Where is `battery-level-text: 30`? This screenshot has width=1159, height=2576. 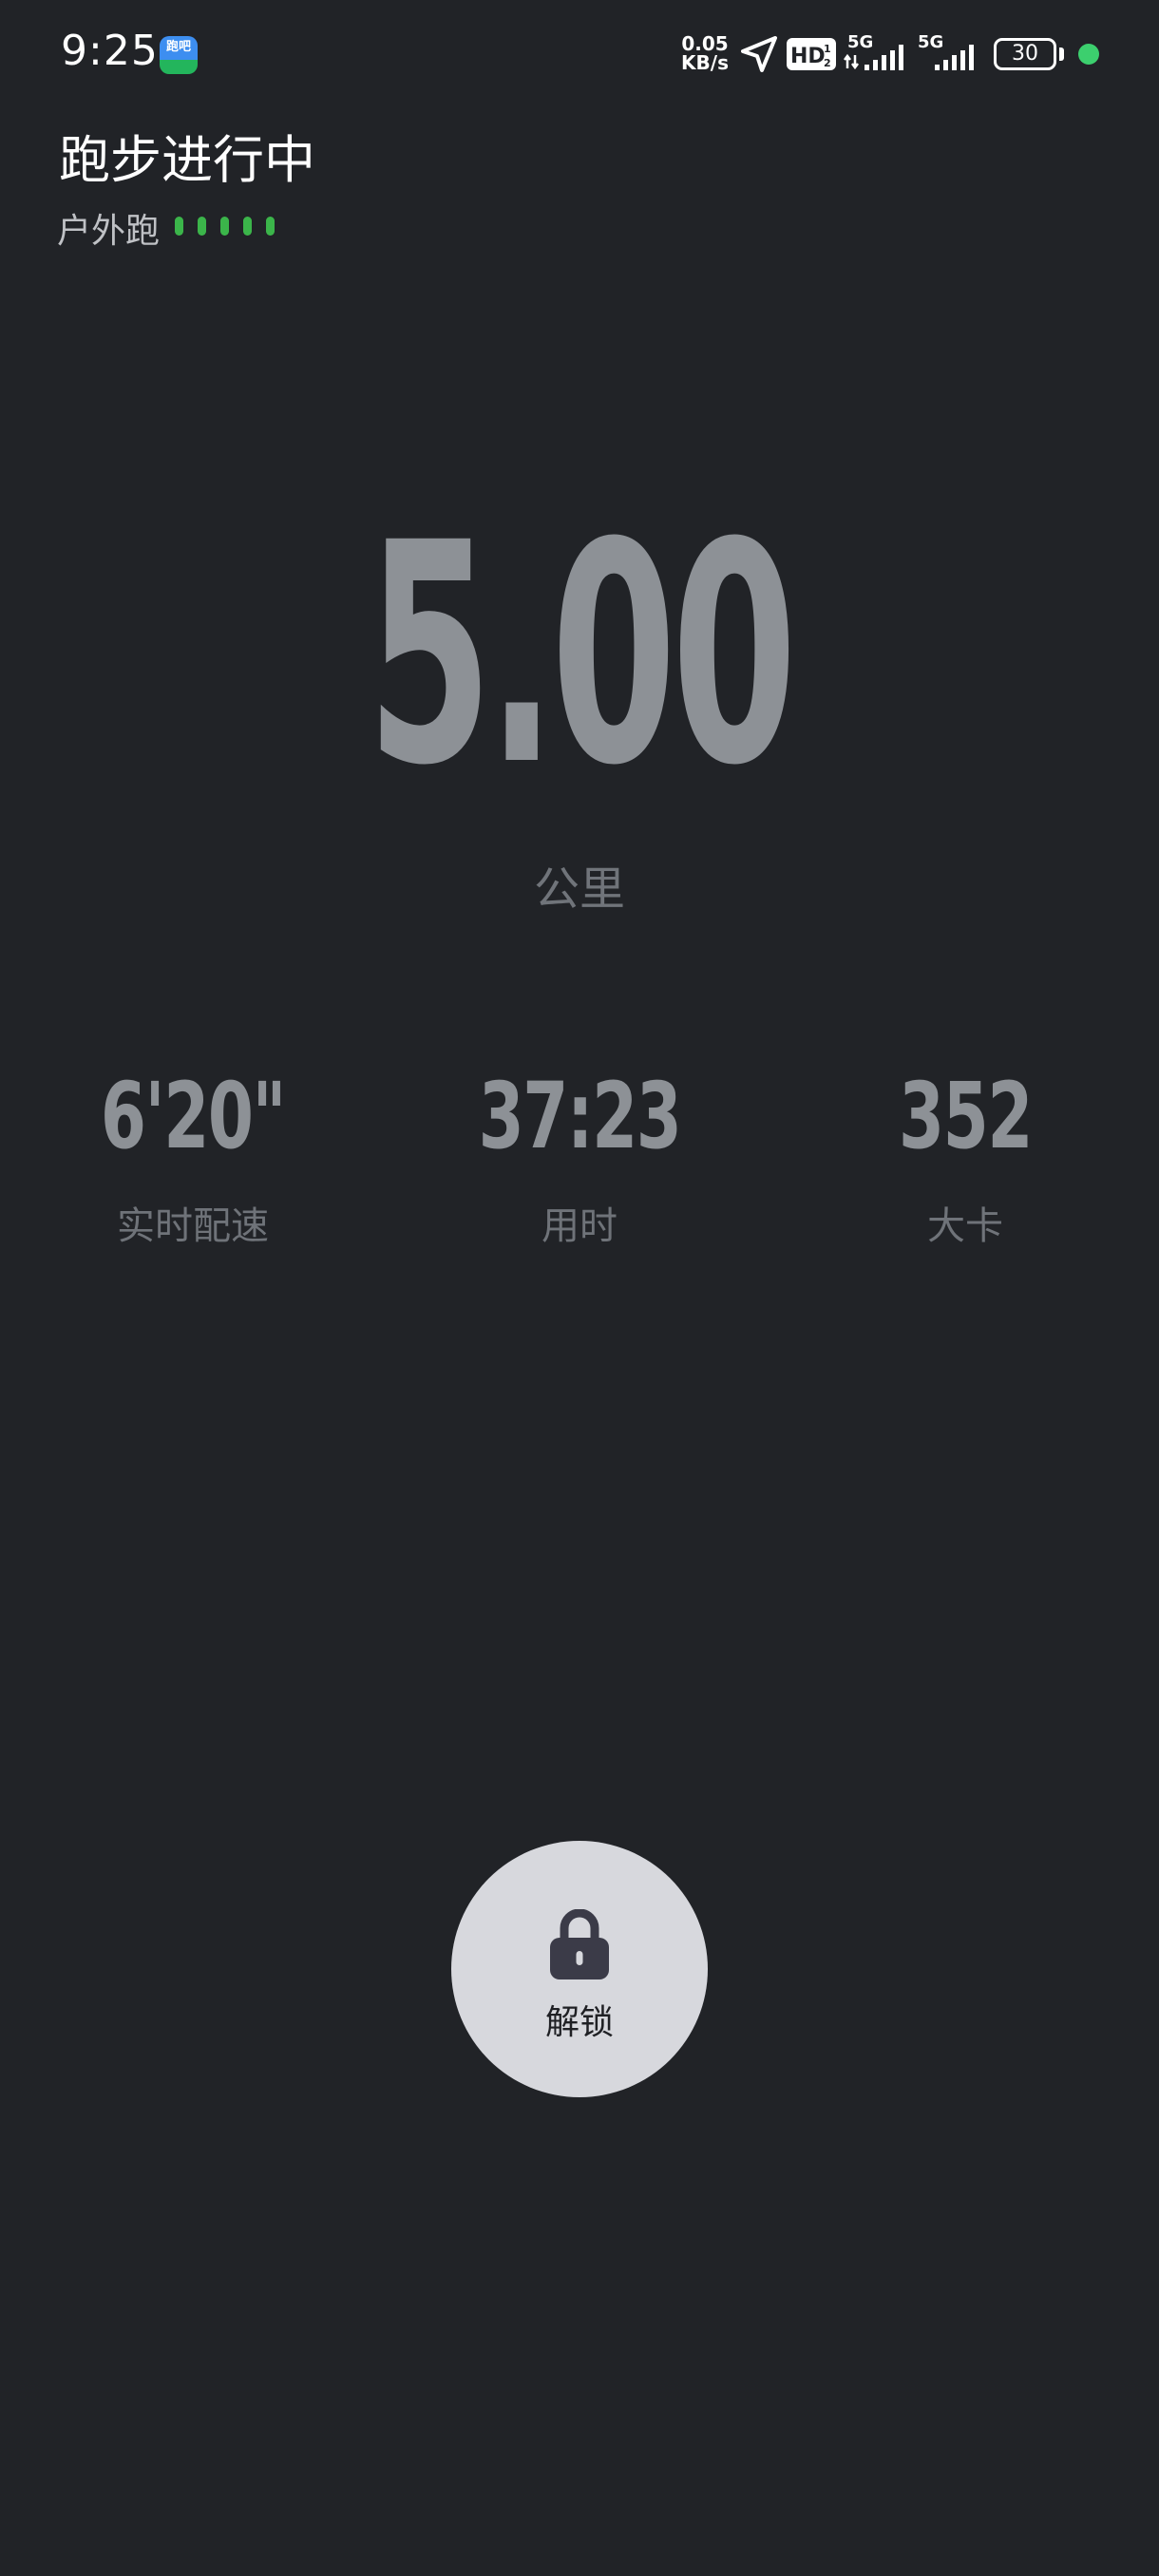 battery-level-text: 30 is located at coordinates (1025, 54).